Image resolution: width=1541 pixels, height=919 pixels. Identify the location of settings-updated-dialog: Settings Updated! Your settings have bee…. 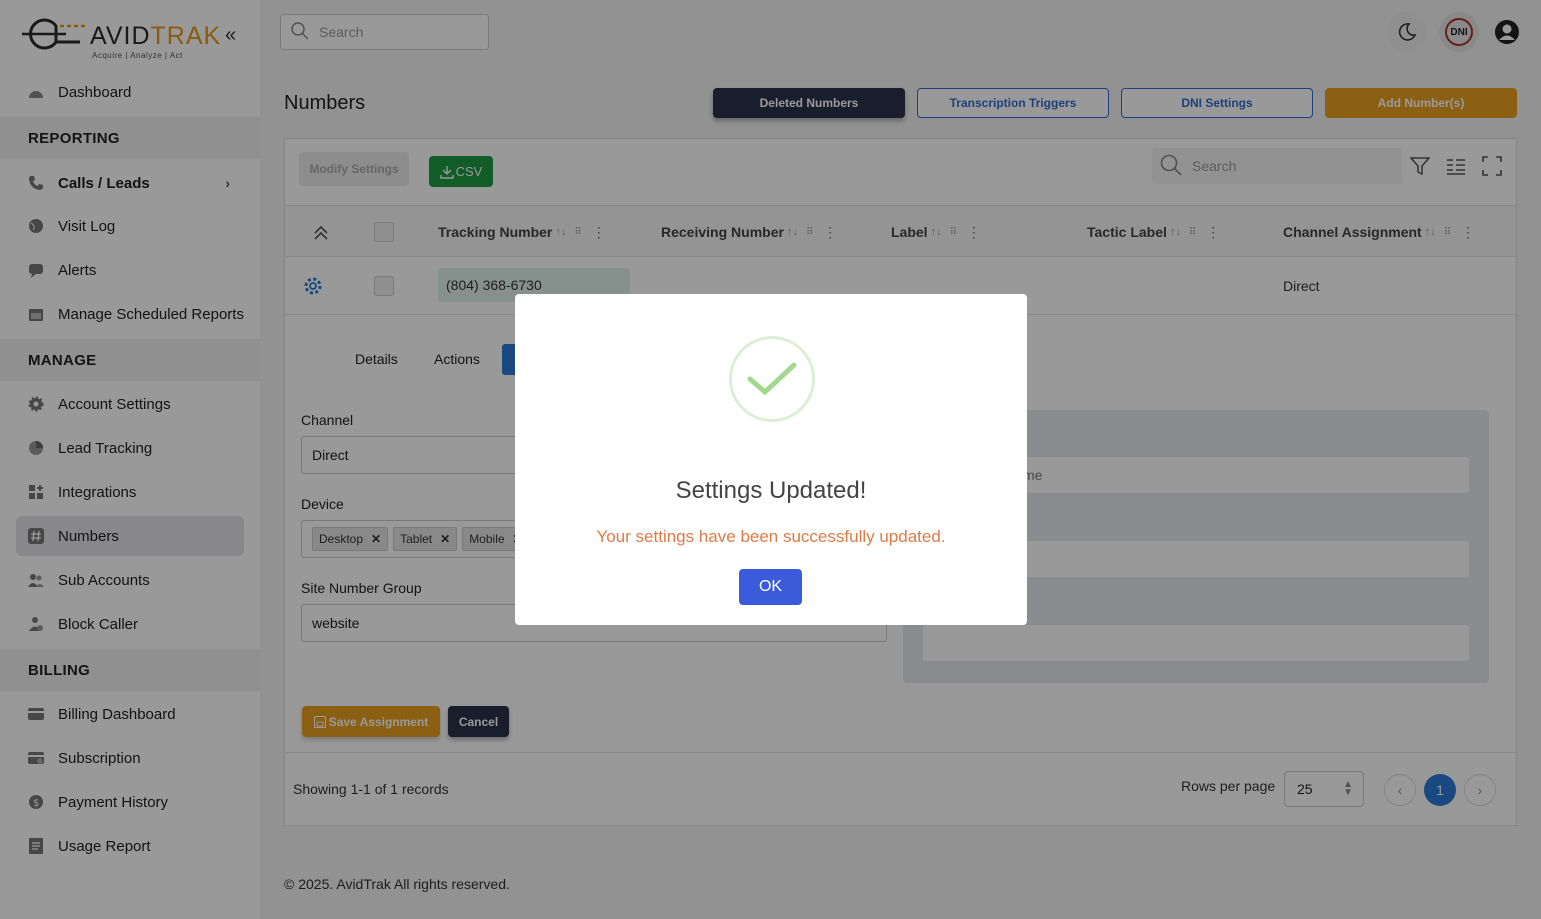
(771, 459).